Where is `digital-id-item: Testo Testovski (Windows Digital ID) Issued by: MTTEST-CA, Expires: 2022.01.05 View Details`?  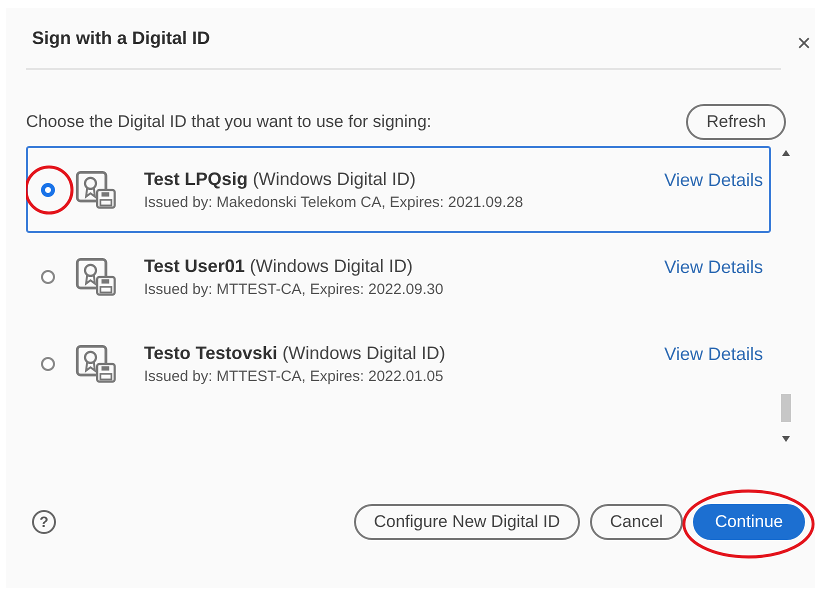
digital-id-item: Testo Testovski (Windows Digital ID) Issued by: MTTEST-CA, Expires: 2022.01.05 View Details is located at coordinates (398, 363).